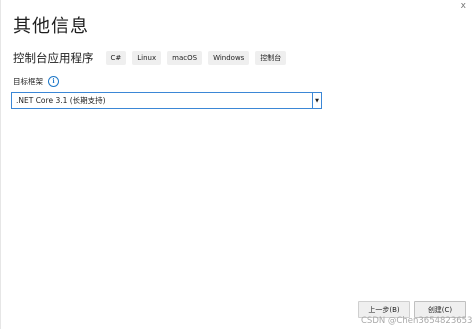 The width and height of the screenshot is (474, 329). What do you see at coordinates (463, 6) in the screenshot?
I see `close-icon: x` at bounding box center [463, 6].